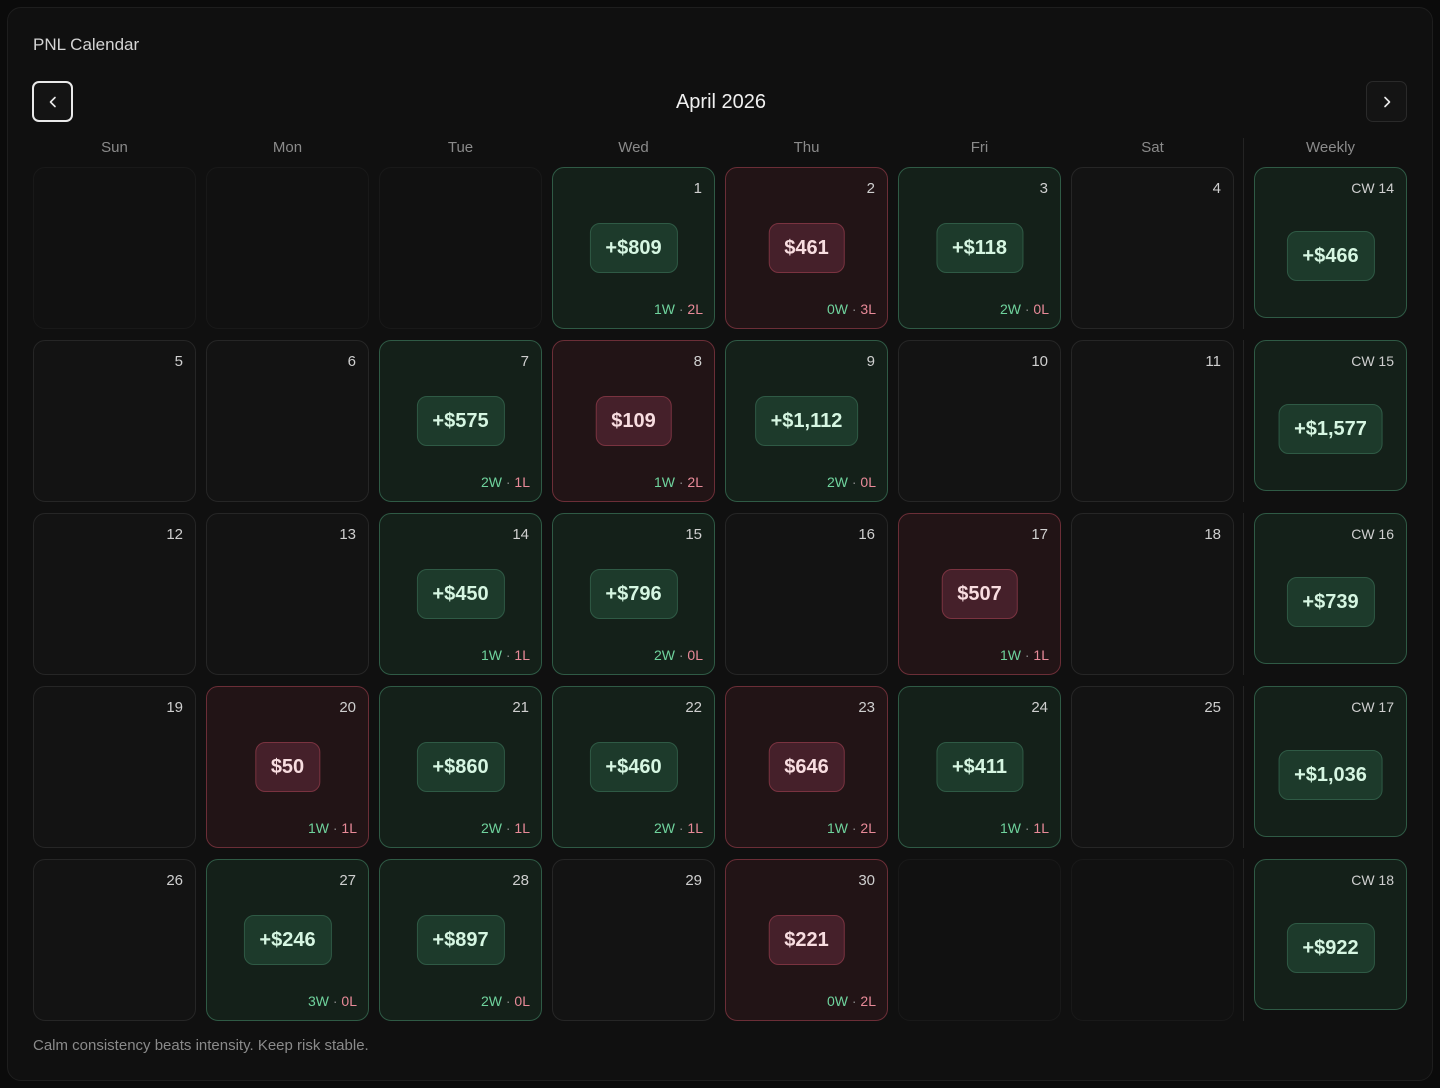 The height and width of the screenshot is (1088, 1440). What do you see at coordinates (1372, 880) in the screenshot?
I see `calendar-week-label: CW 18` at bounding box center [1372, 880].